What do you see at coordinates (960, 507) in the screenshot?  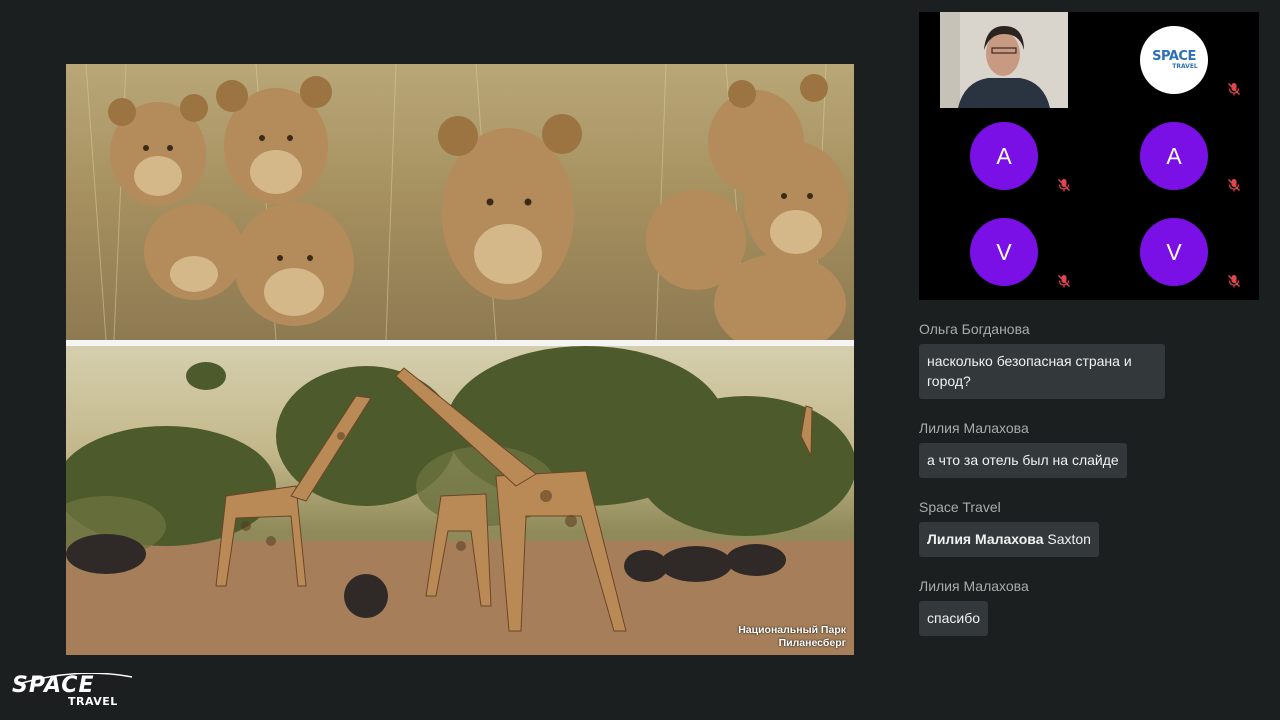 I see `chat-sender: Space Travel` at bounding box center [960, 507].